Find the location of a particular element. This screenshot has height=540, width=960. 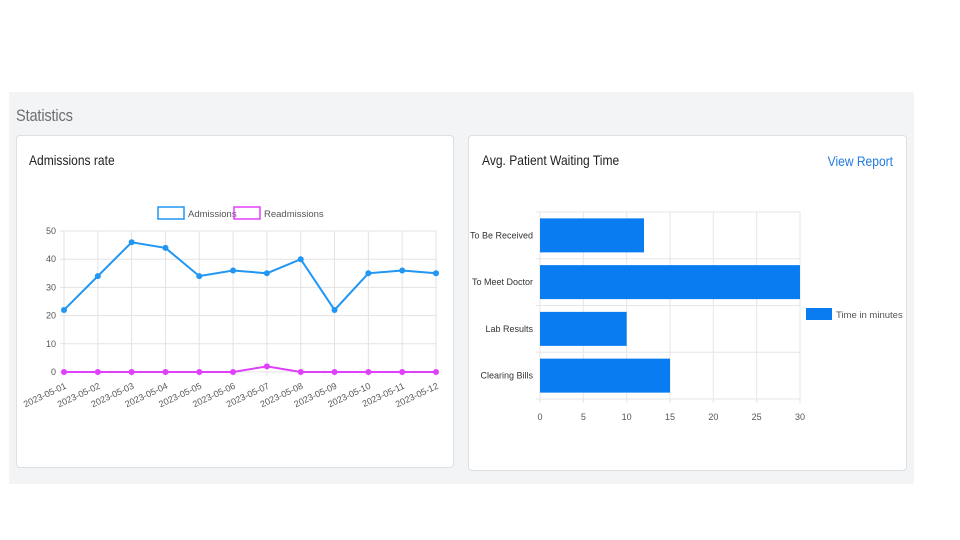

y-tick-label: 10 is located at coordinates (51, 344).